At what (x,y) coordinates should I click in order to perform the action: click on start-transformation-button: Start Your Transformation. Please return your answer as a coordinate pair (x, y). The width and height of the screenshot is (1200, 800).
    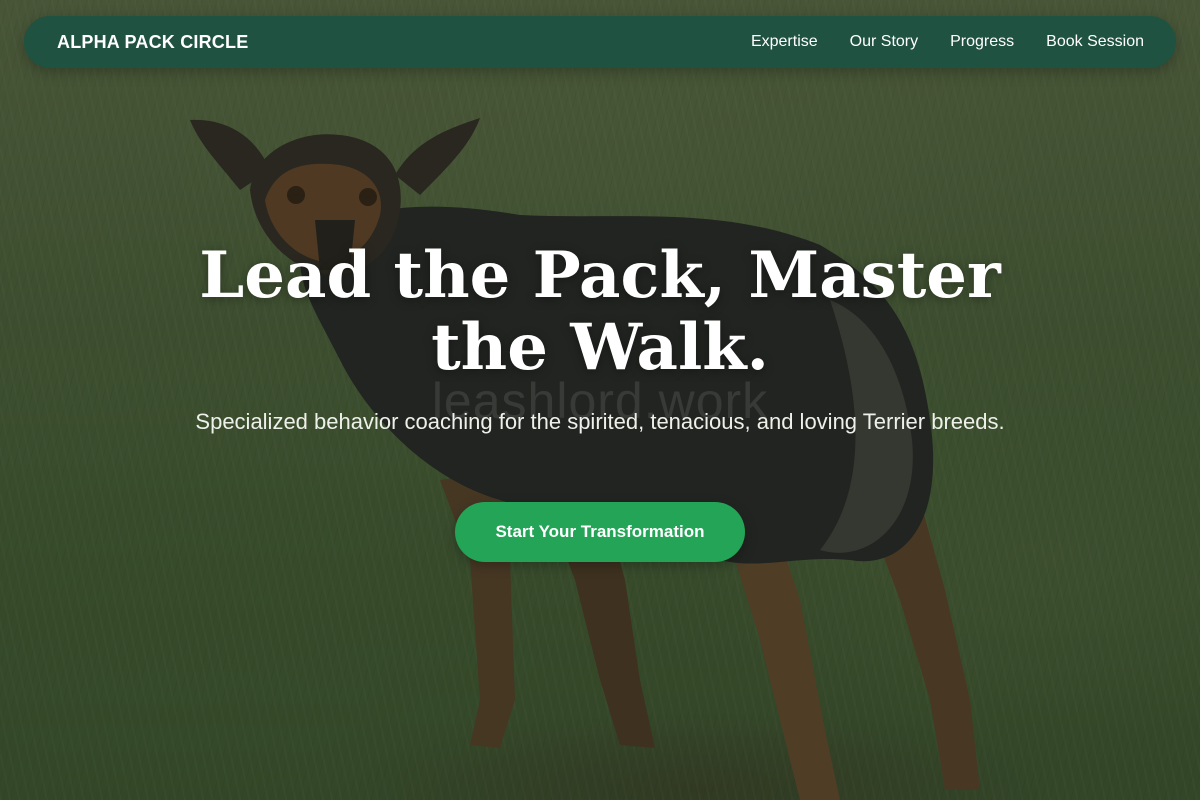
    Looking at the image, I should click on (600, 532).